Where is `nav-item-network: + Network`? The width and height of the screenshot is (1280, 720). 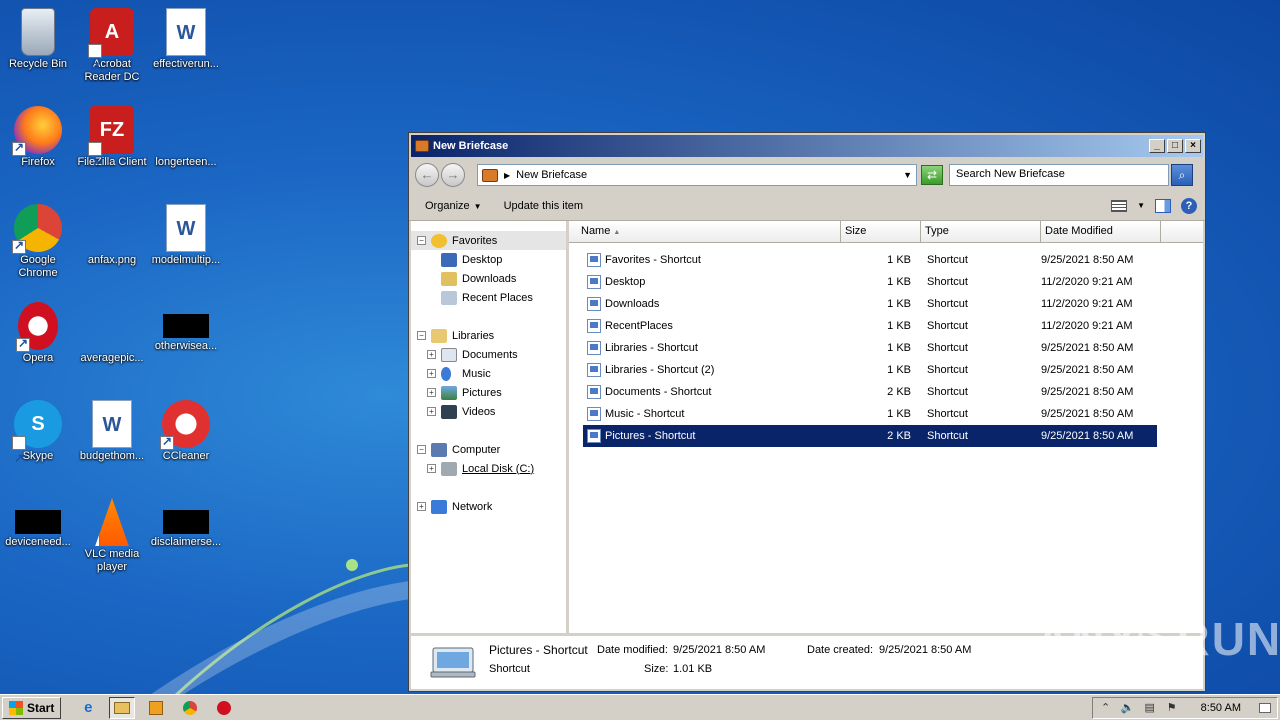
nav-item-network: + Network is located at coordinates (488, 506).